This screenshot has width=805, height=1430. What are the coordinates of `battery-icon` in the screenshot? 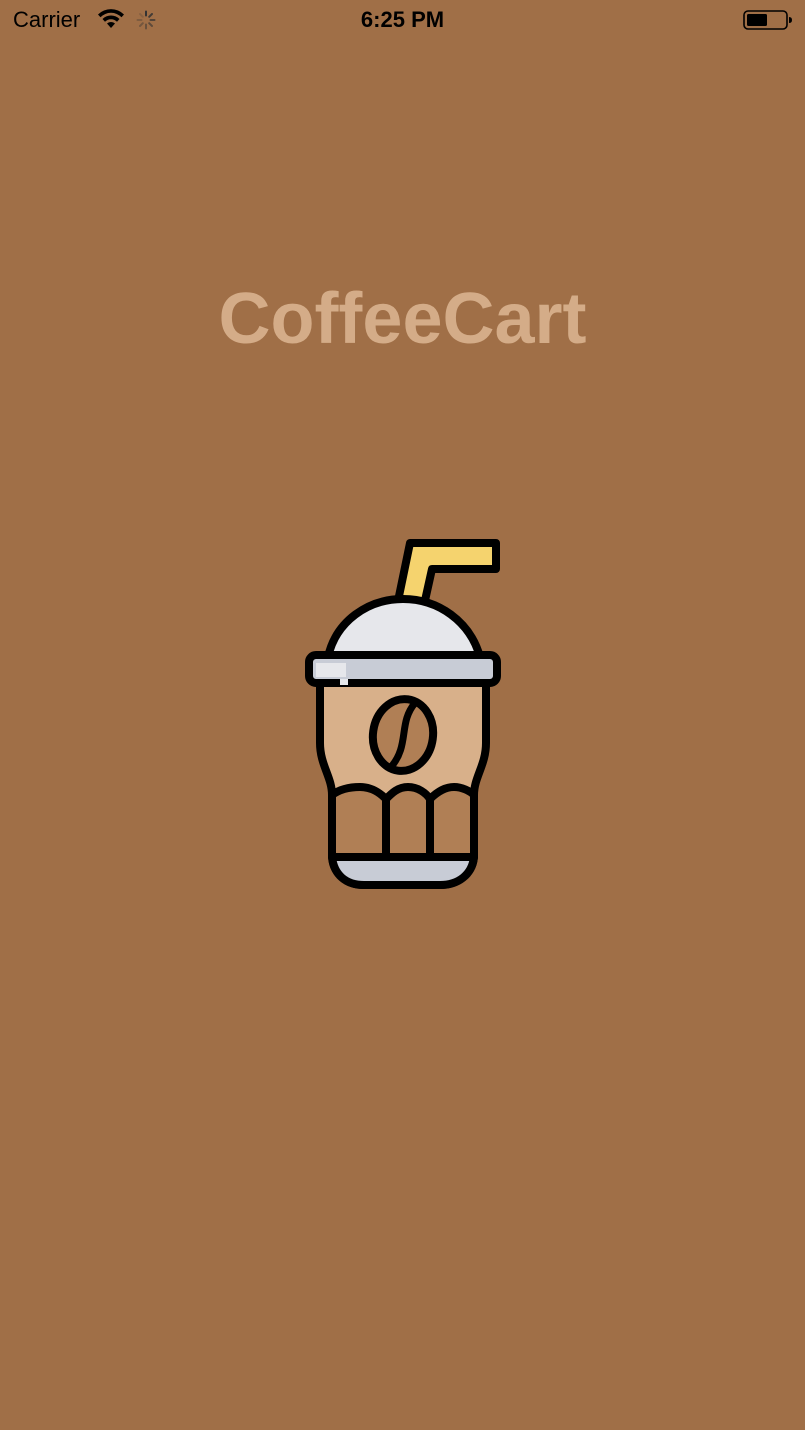 It's located at (767, 20).